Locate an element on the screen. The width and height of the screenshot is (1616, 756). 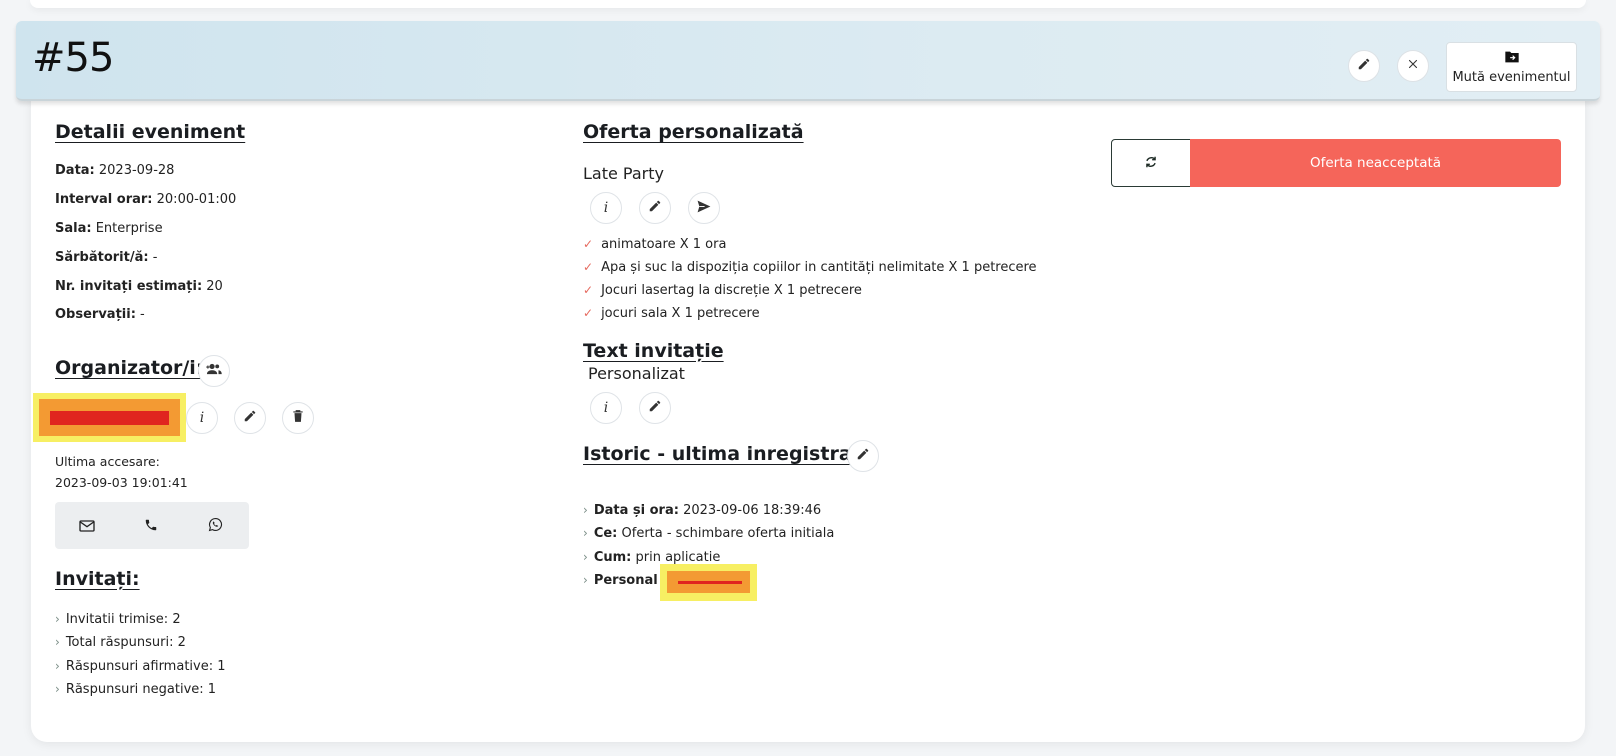
refresh-offer-button is located at coordinates (1151, 163).